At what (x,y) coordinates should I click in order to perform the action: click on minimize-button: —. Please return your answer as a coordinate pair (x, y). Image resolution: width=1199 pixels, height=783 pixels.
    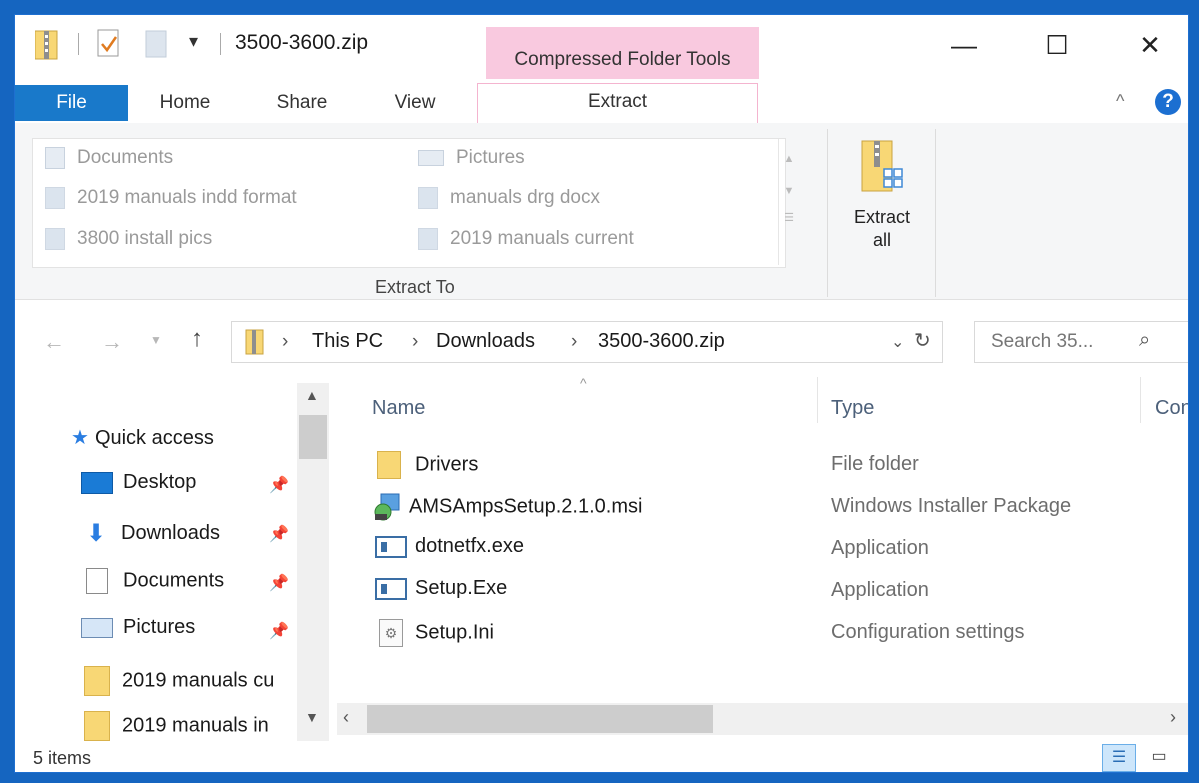
    Looking at the image, I should click on (964, 45).